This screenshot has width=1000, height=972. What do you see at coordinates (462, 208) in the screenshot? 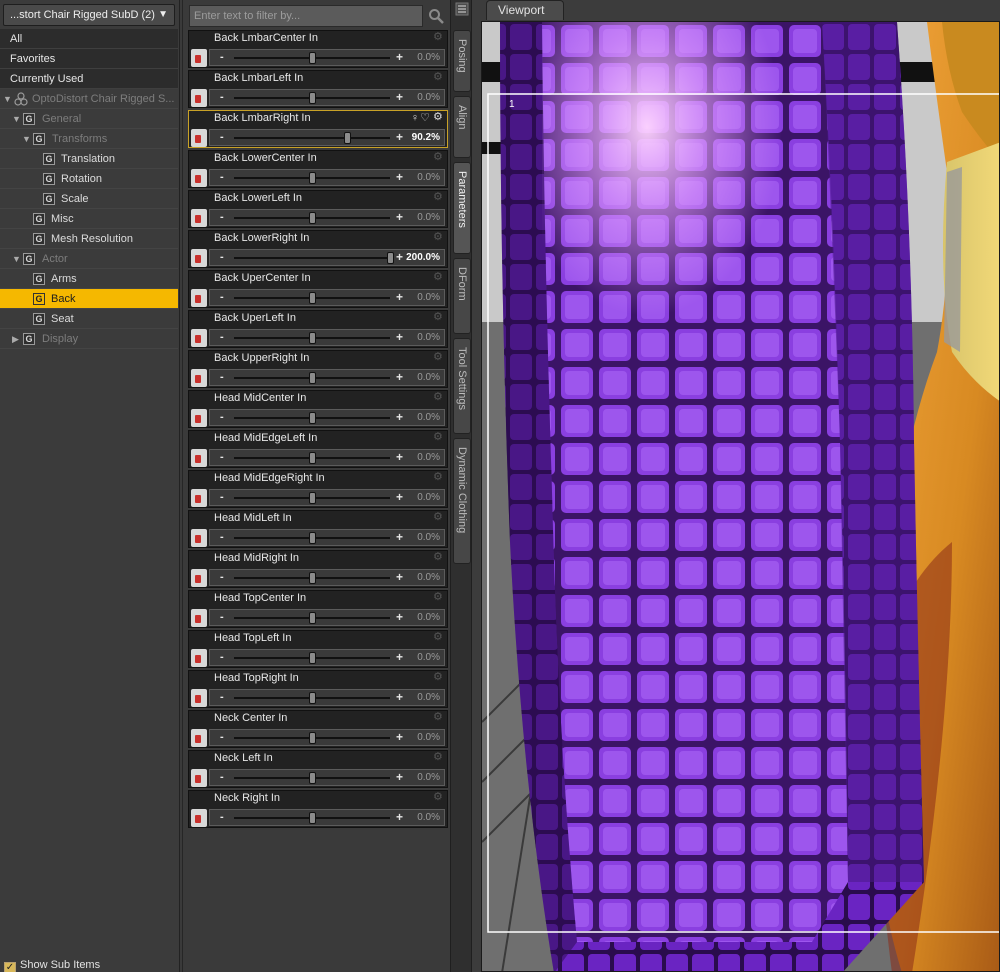
I see `tab-parameters: Parameters` at bounding box center [462, 208].